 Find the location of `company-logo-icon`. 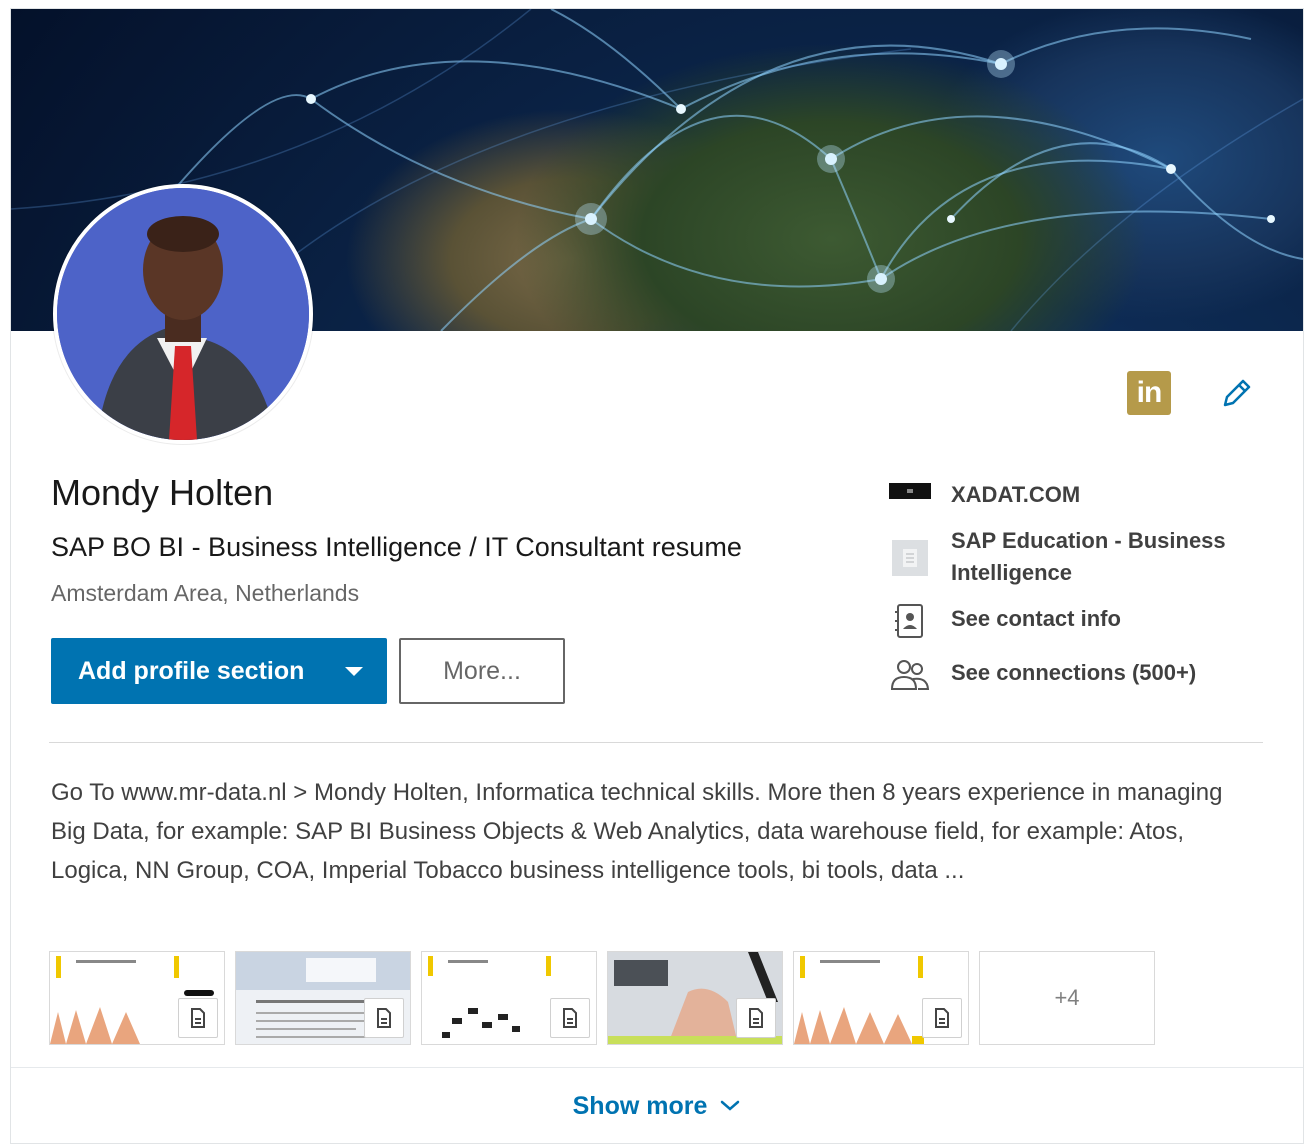

company-logo-icon is located at coordinates (910, 491).